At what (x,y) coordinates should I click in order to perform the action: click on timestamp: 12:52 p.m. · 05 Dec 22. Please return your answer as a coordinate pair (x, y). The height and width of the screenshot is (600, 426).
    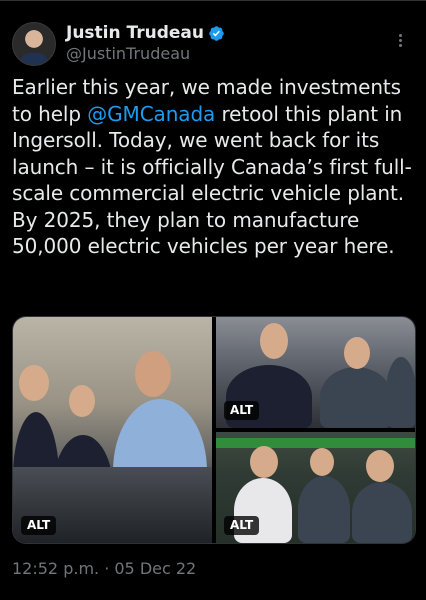
    Looking at the image, I should click on (104, 569).